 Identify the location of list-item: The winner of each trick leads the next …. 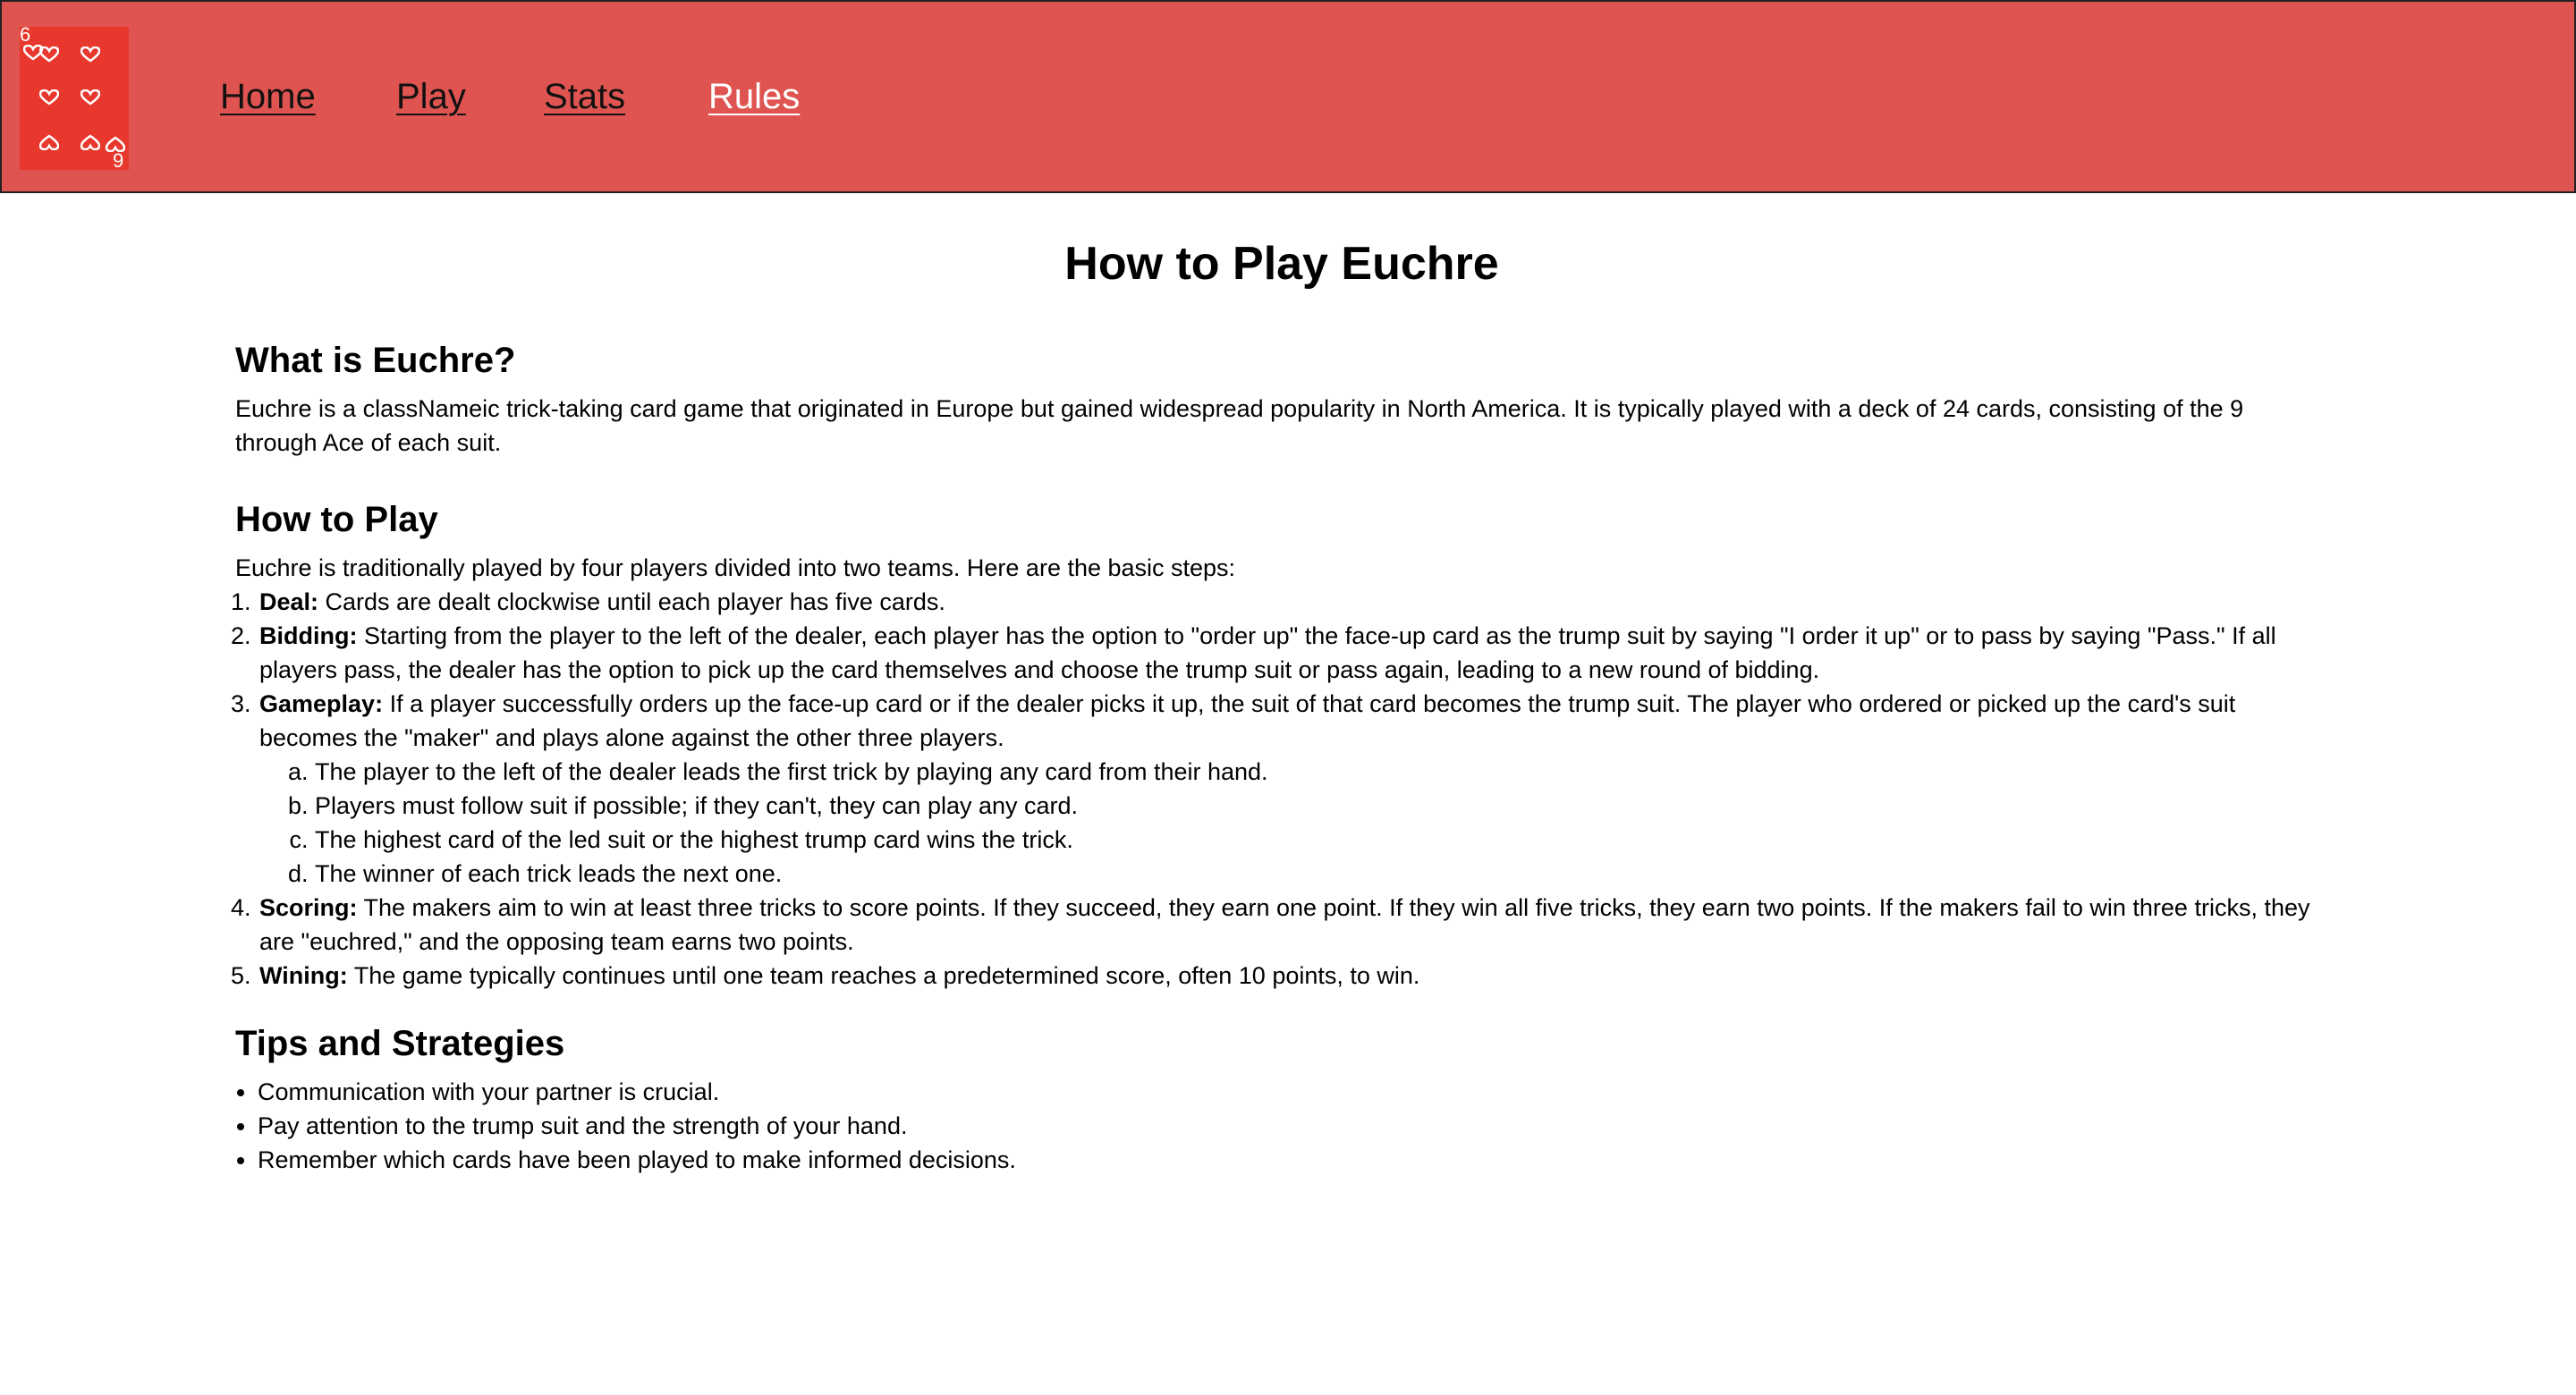
(1321, 874).